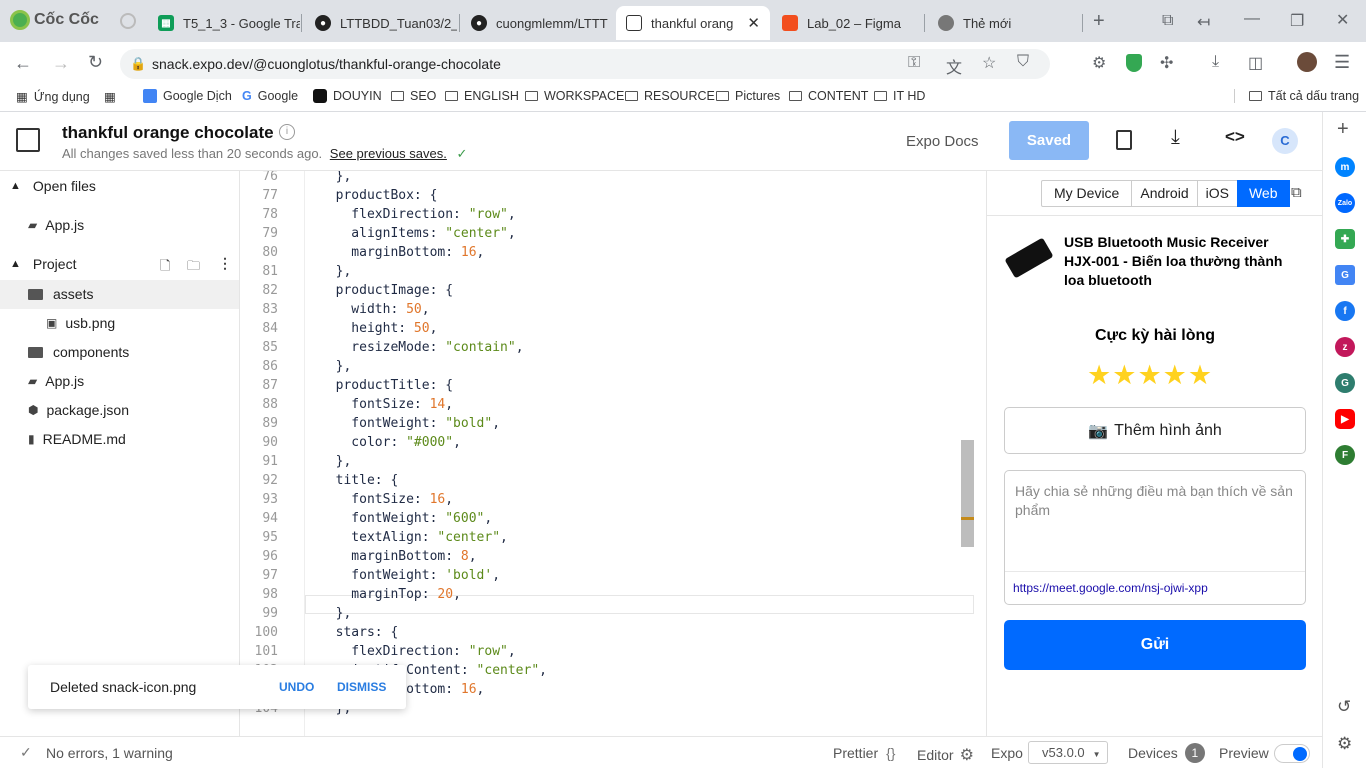 Image resolution: width=1366 pixels, height=768 pixels. What do you see at coordinates (128, 21) in the screenshot?
I see `gear-icon` at bounding box center [128, 21].